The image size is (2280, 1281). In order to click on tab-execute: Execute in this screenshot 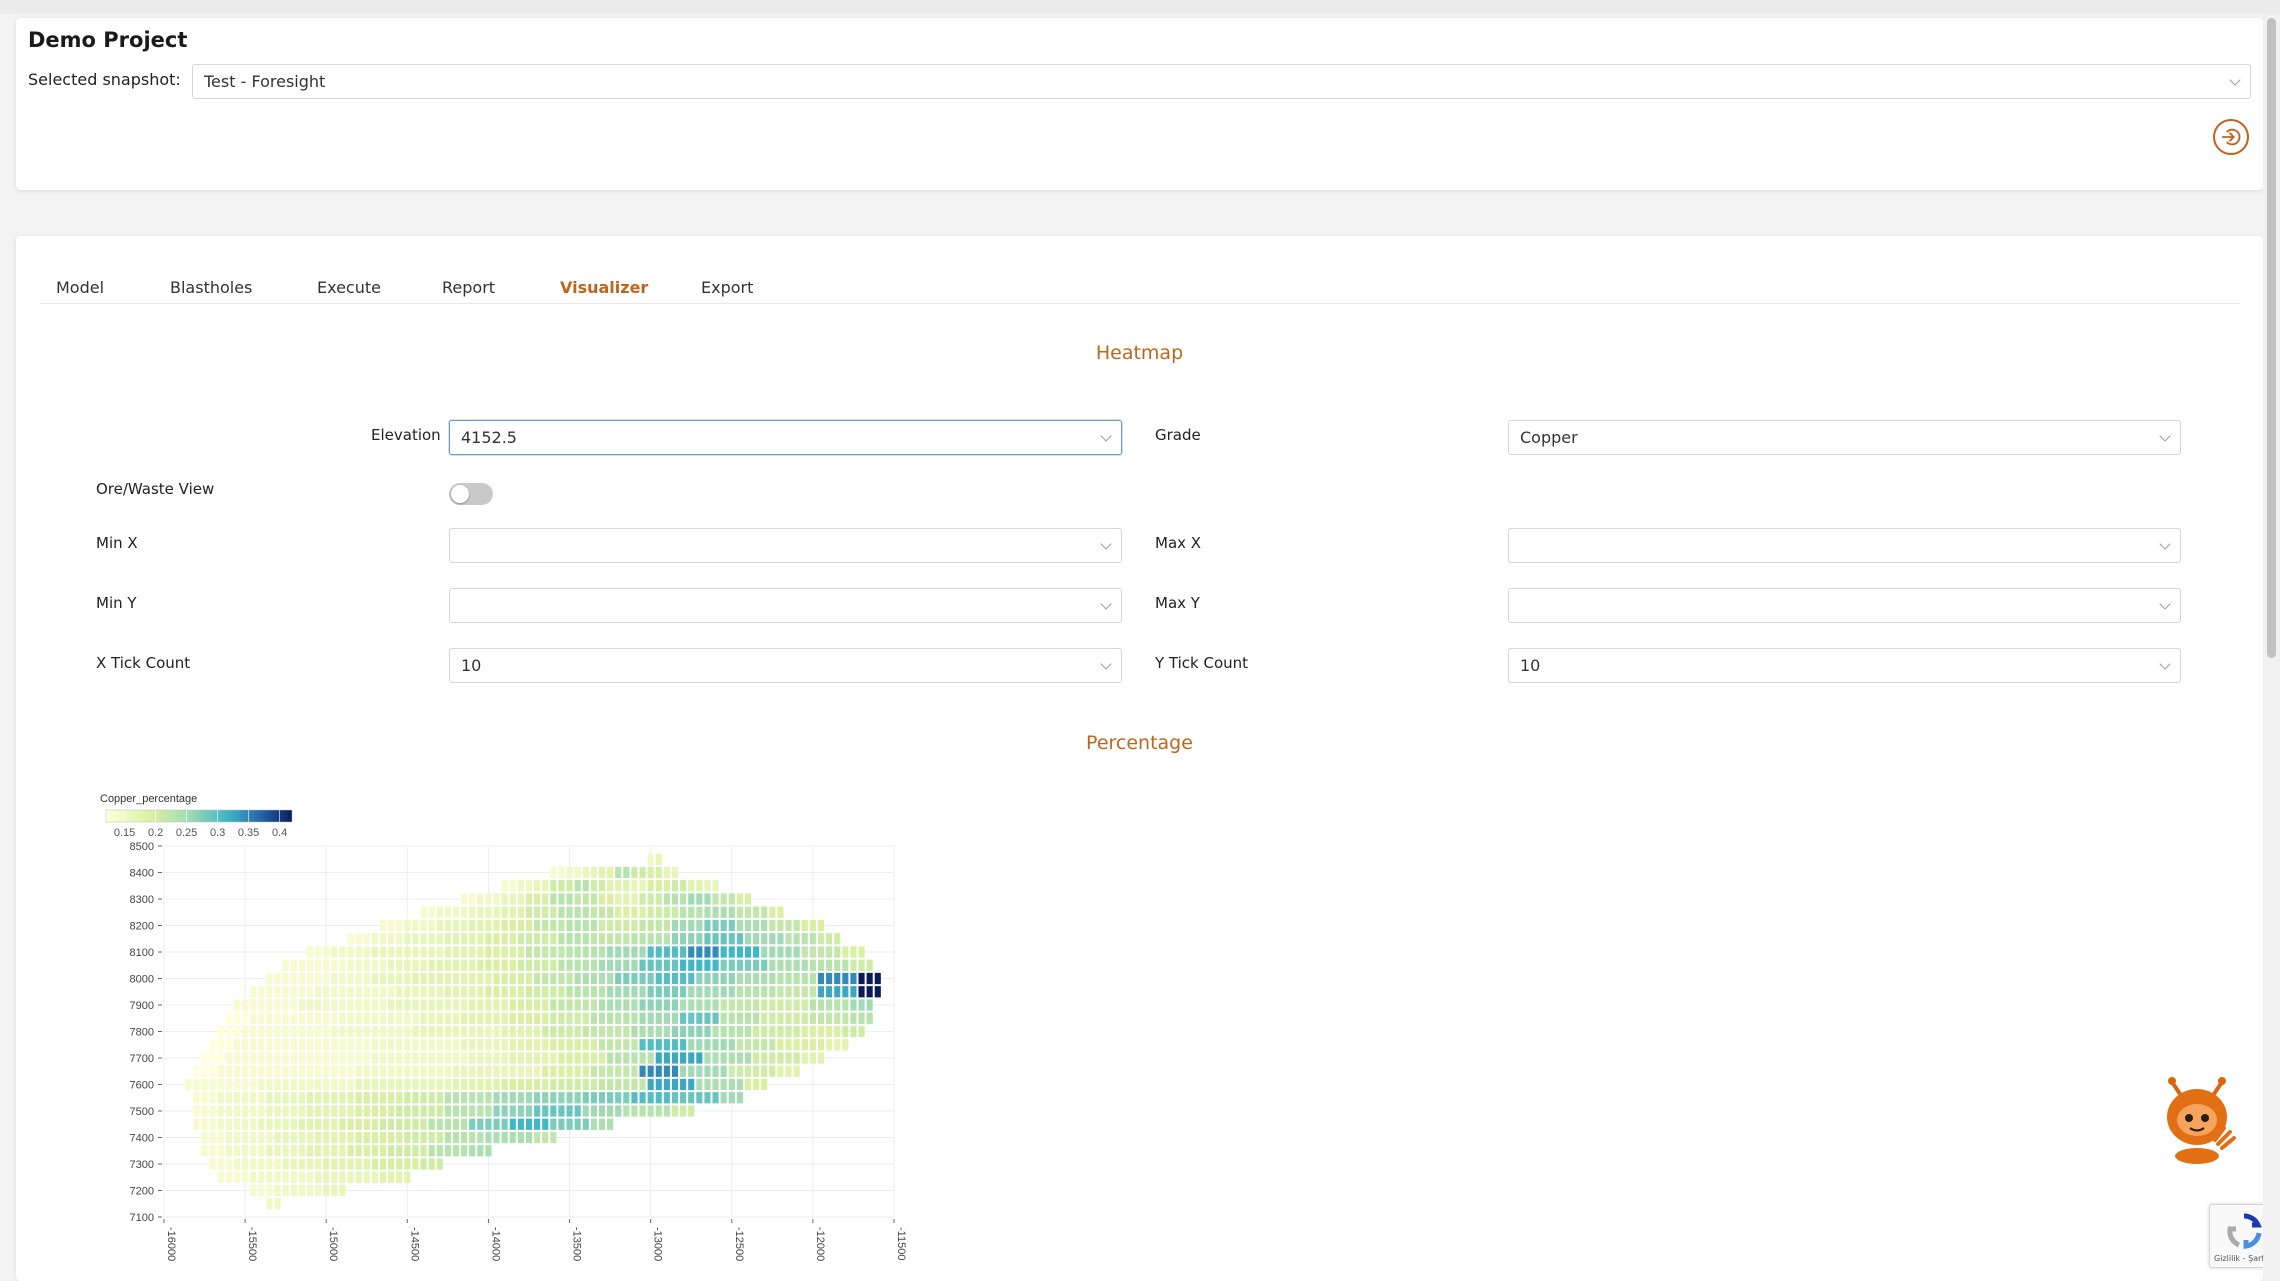, I will do `click(349, 287)`.